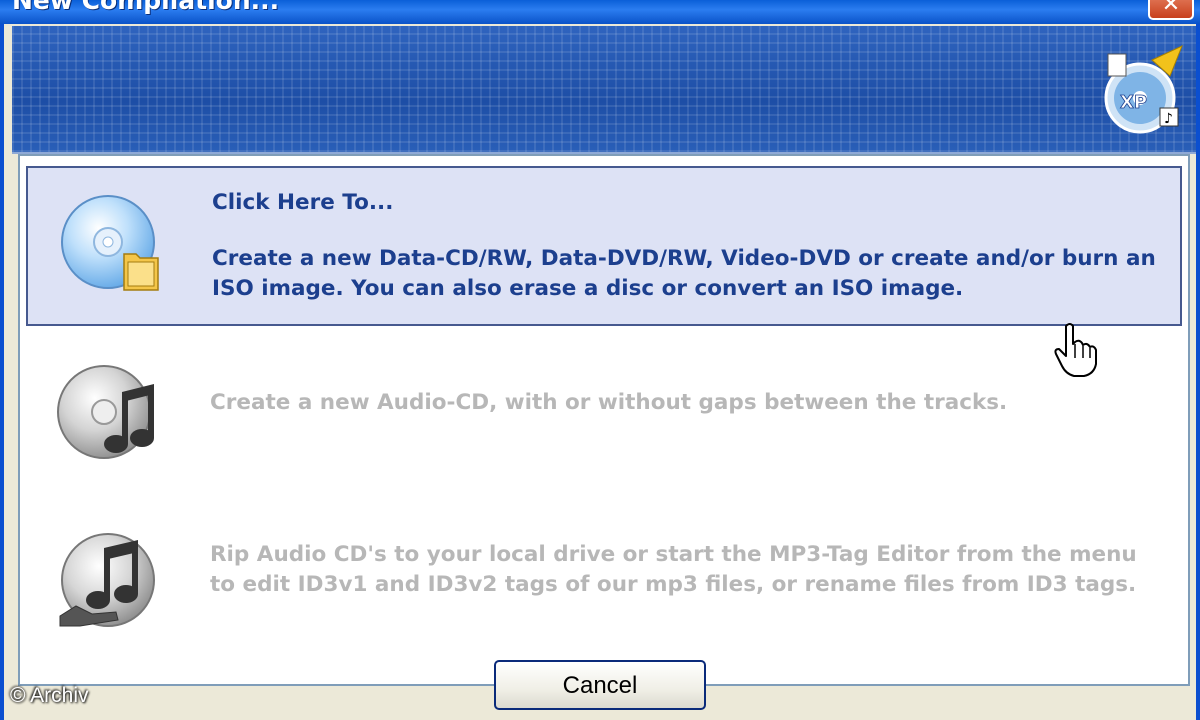 The height and width of the screenshot is (720, 1200). I want to click on copyright-watermark: © Archiv, so click(49, 695).